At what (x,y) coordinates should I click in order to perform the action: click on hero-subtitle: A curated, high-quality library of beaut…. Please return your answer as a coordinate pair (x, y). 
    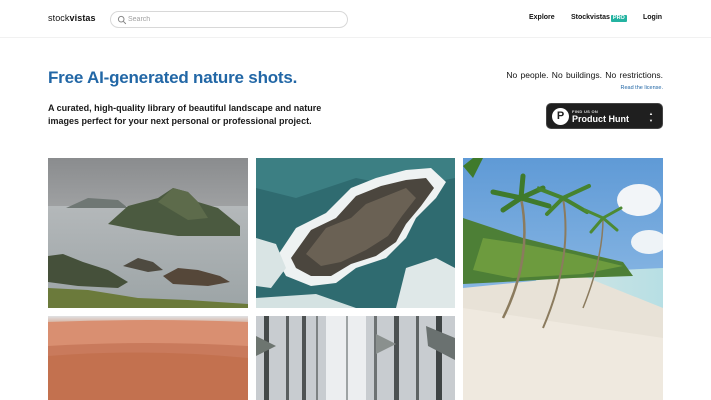
    Looking at the image, I should click on (185, 114).